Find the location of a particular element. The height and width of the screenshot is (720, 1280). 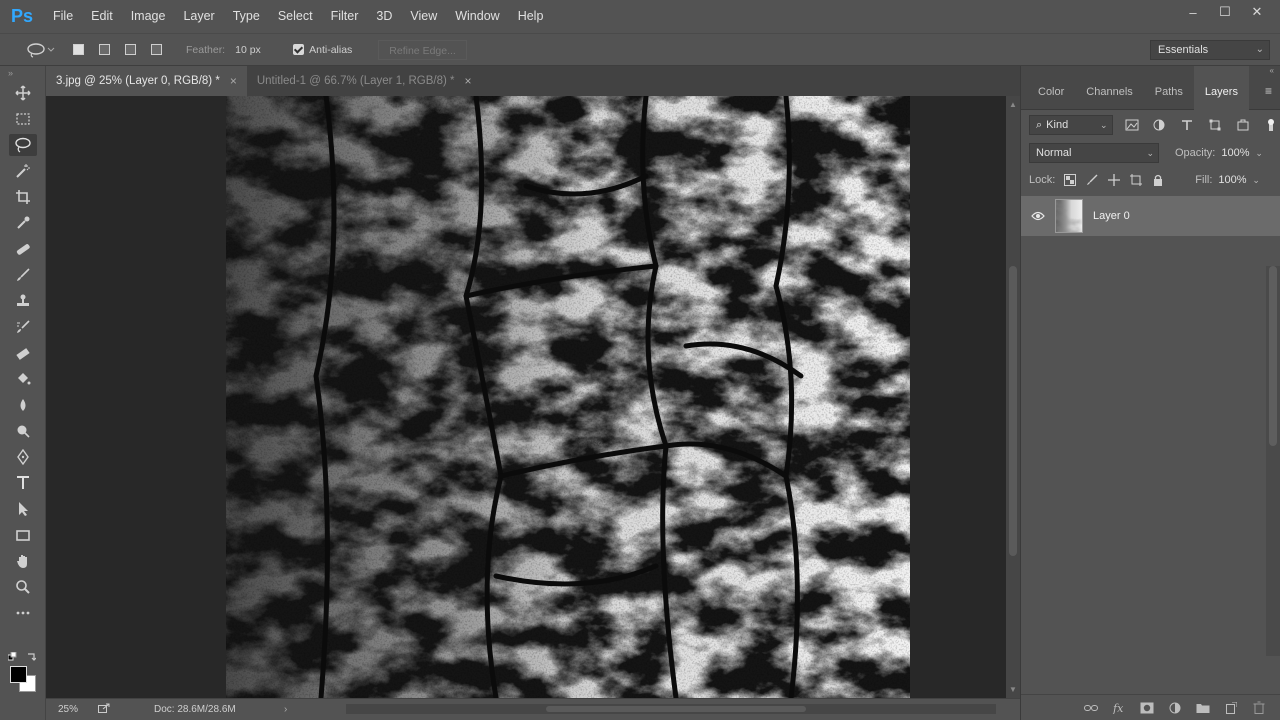

brush-tool-icon is located at coordinates (23, 274).